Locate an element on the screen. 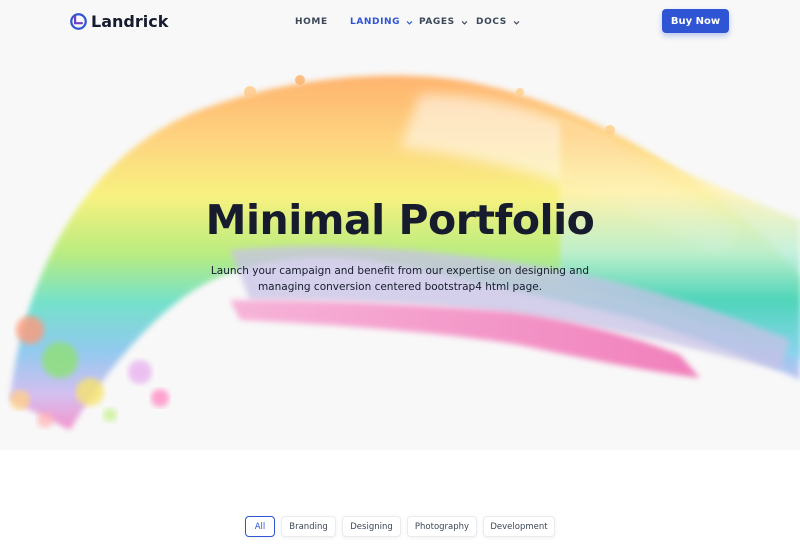 This screenshot has width=800, height=550. filter-all-button: All is located at coordinates (260, 526).